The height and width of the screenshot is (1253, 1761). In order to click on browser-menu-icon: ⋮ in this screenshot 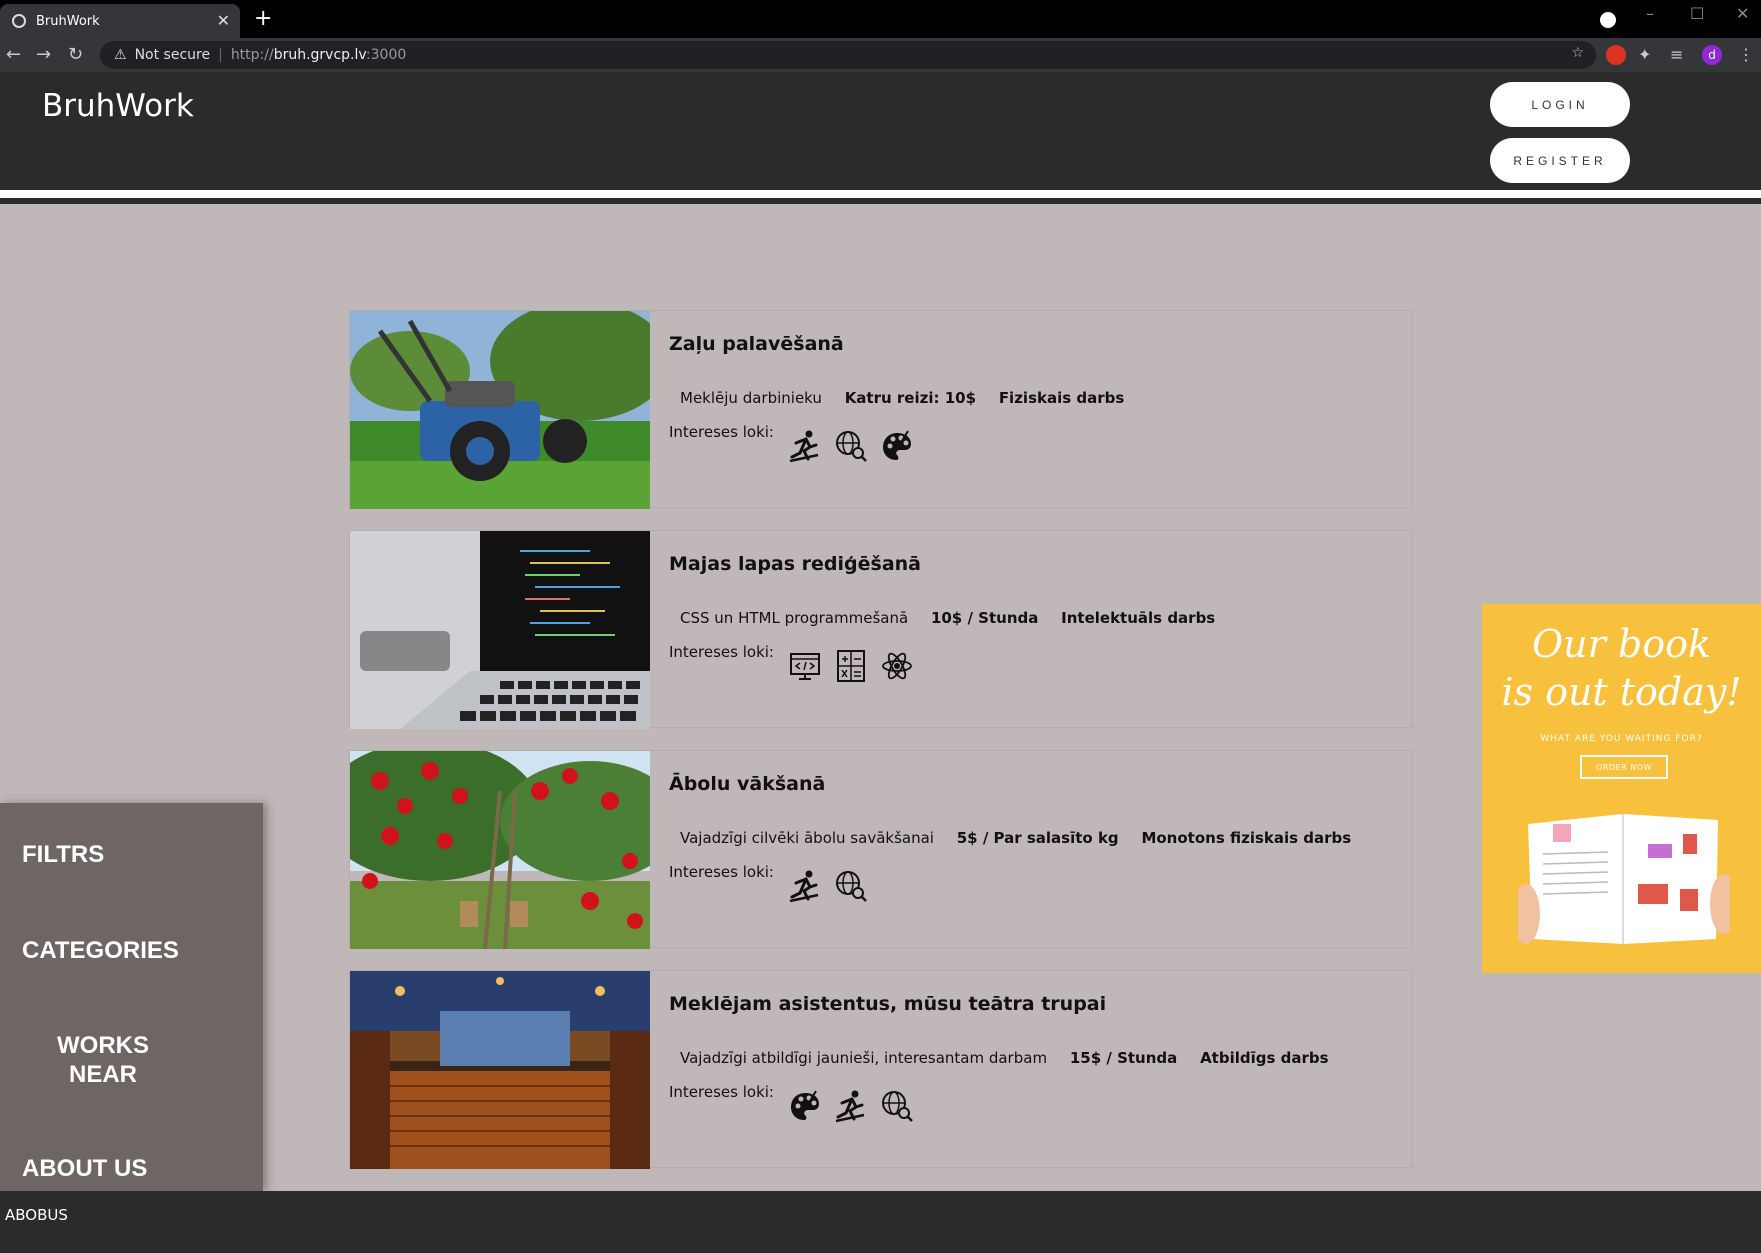, I will do `click(1748, 55)`.